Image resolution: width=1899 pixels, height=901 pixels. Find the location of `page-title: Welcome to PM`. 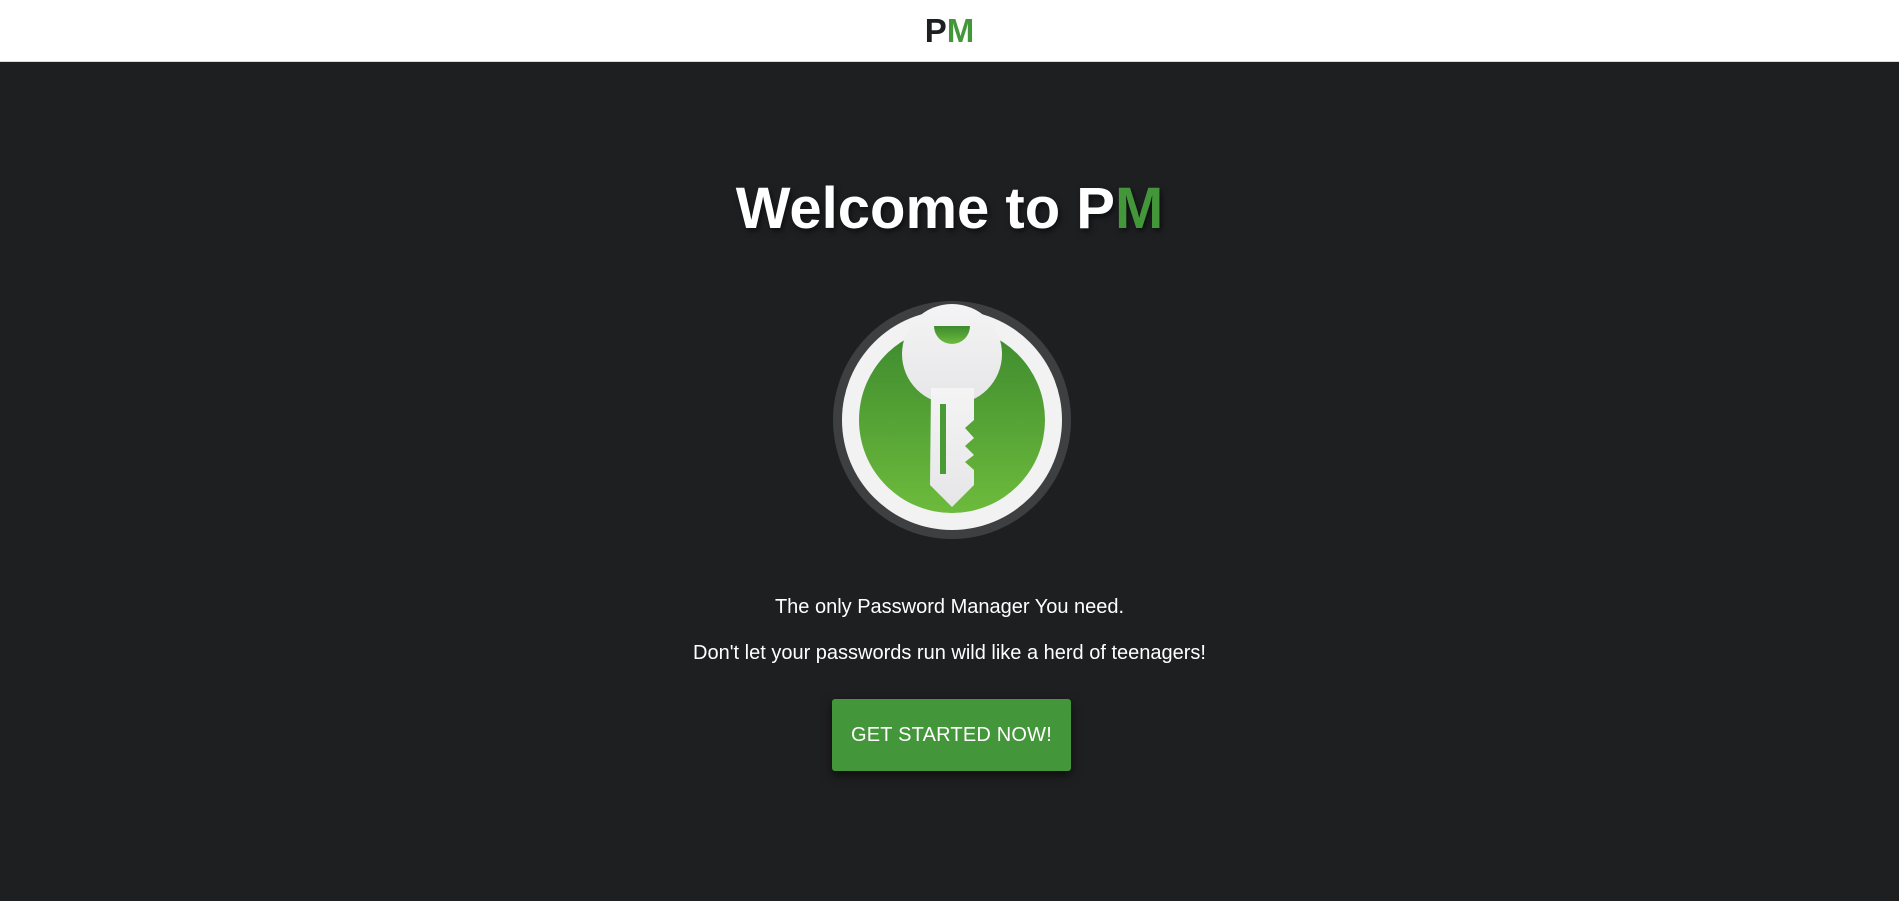

page-title: Welcome to PM is located at coordinates (949, 209).